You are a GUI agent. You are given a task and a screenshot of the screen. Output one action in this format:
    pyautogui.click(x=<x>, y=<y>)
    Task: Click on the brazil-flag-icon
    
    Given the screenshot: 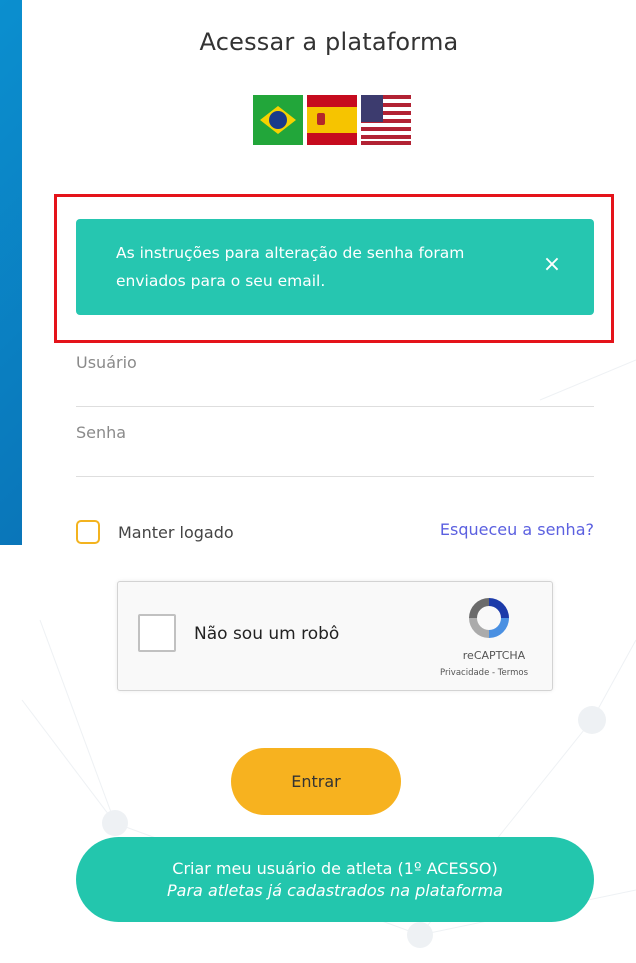 What is the action you would take?
    pyautogui.click(x=278, y=120)
    